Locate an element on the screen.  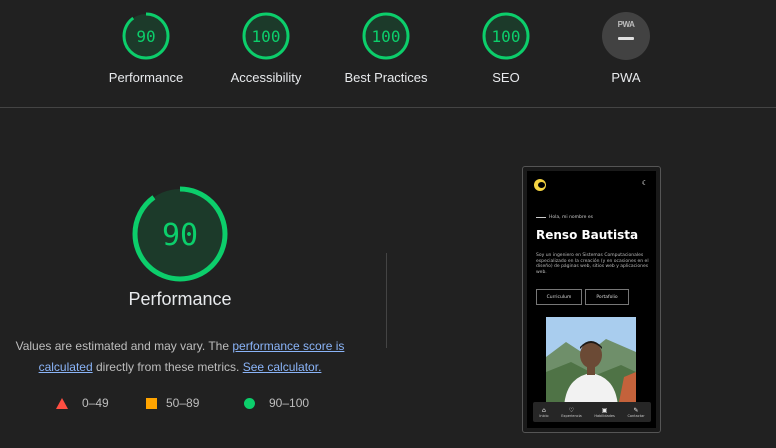
pwa-label: PWA is located at coordinates (626, 77).